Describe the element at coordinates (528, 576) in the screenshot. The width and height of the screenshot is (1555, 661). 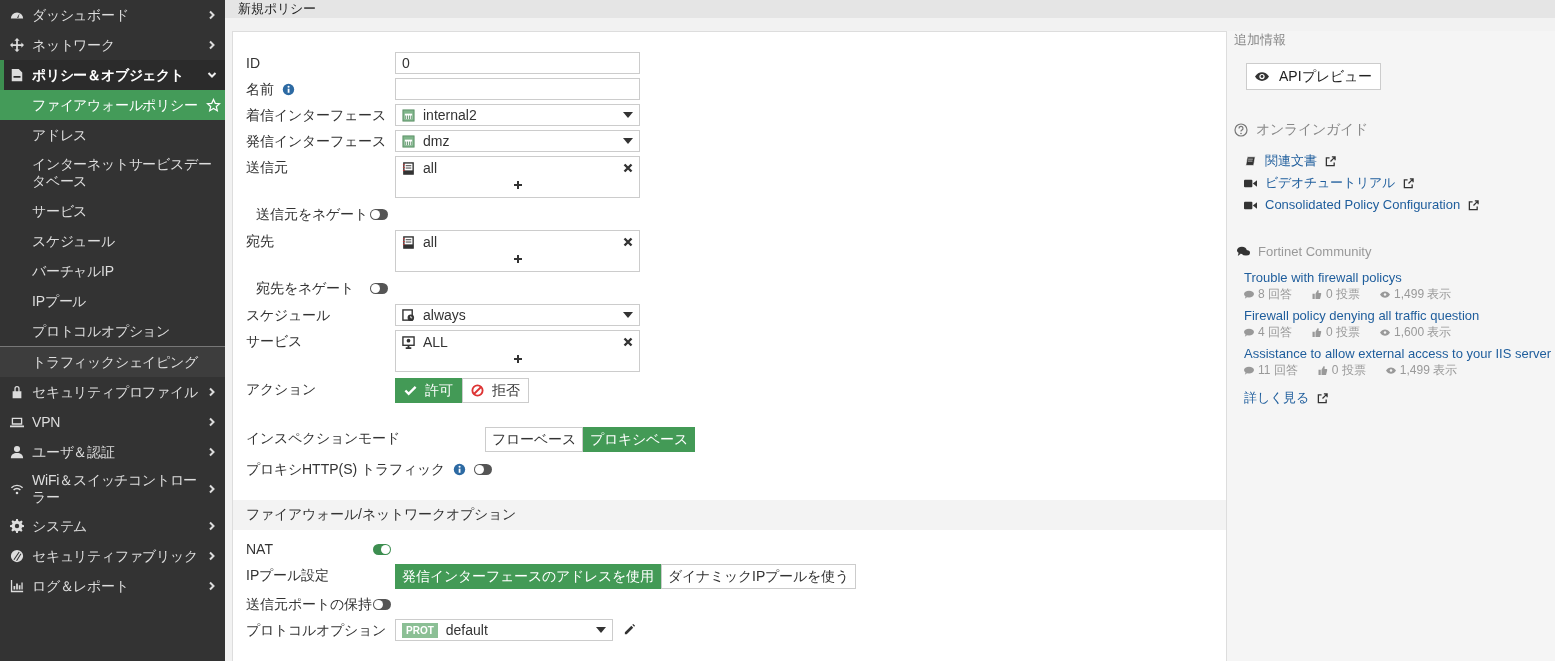
I see `segment-button: 発信インターフェースのアドレスを使用` at that location.